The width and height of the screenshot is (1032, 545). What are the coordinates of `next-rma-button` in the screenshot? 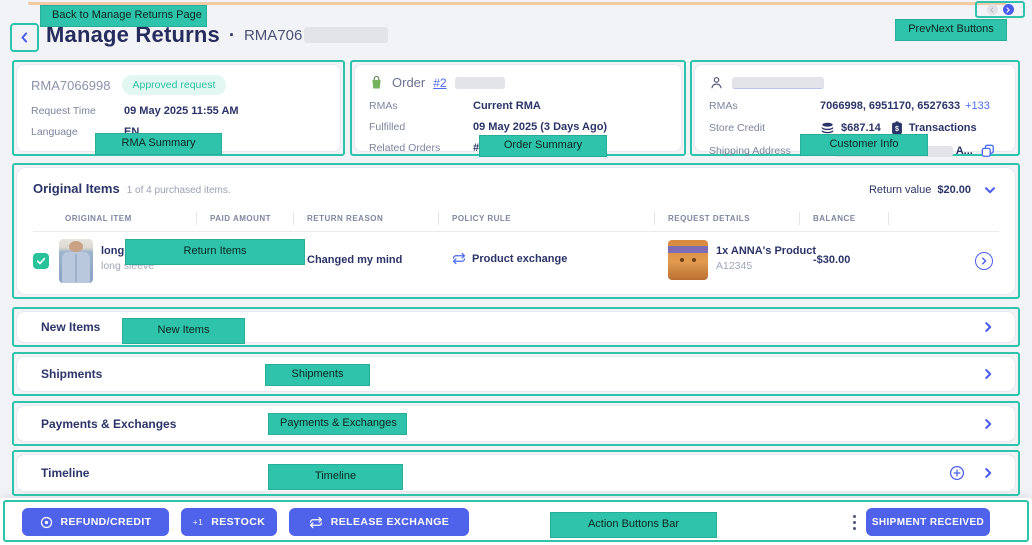 It's located at (1008, 9).